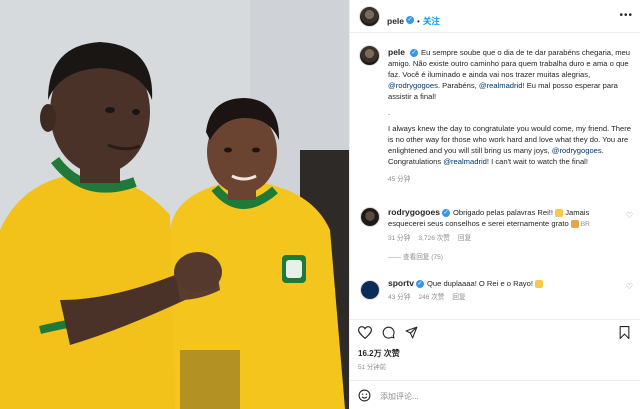 This screenshot has width=640, height=409. I want to click on likes-count: 16.2万 次赞, so click(379, 353).